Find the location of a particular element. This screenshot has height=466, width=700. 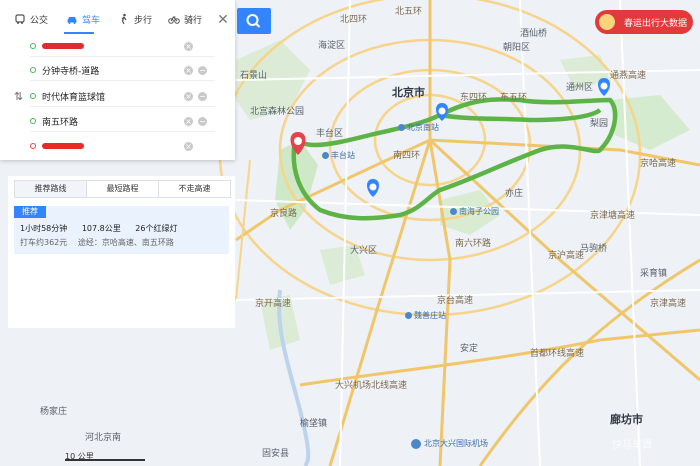

chinese-knot-icon is located at coordinates (607, 22).